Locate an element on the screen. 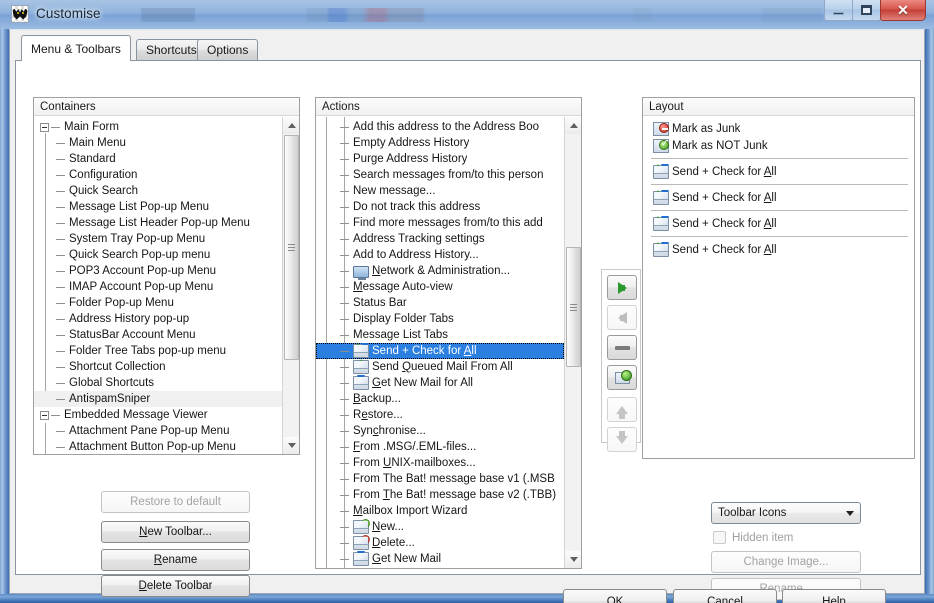  action-item: Add this address to the Address Boo is located at coordinates (440, 127).